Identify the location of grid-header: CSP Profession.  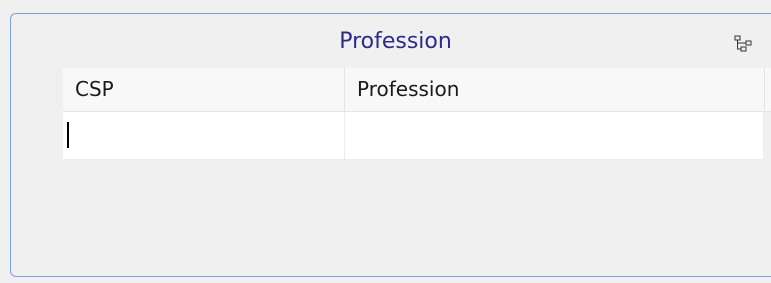
(417, 90).